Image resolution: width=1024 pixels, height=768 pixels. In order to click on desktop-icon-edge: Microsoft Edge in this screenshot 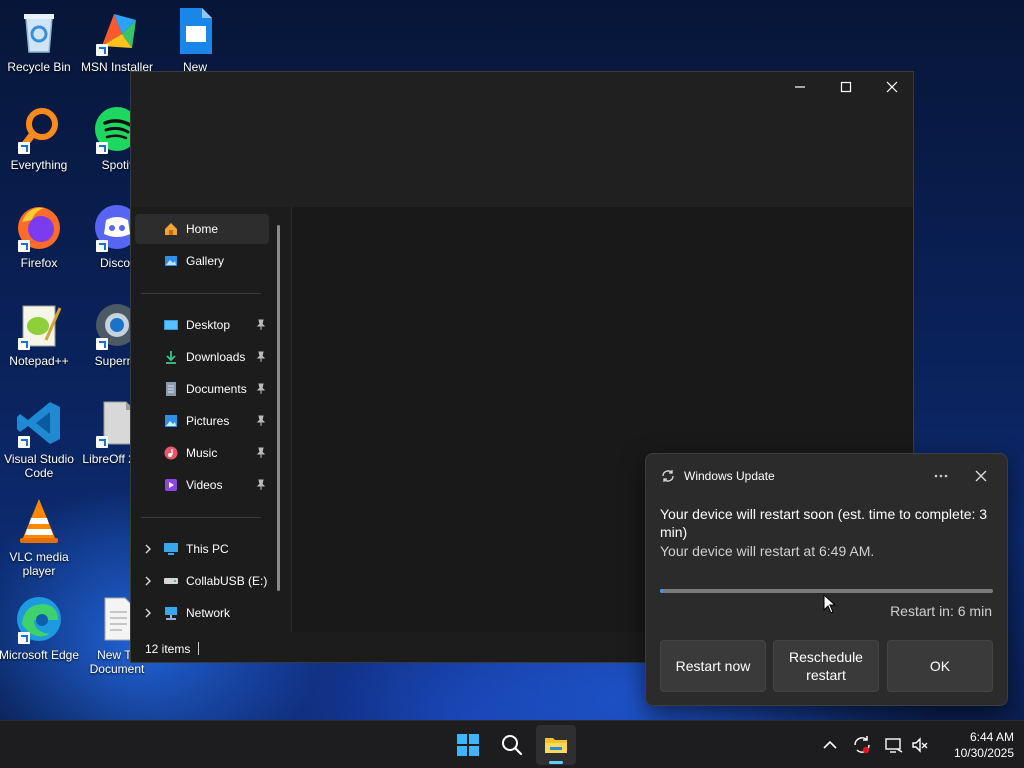, I will do `click(40, 628)`.